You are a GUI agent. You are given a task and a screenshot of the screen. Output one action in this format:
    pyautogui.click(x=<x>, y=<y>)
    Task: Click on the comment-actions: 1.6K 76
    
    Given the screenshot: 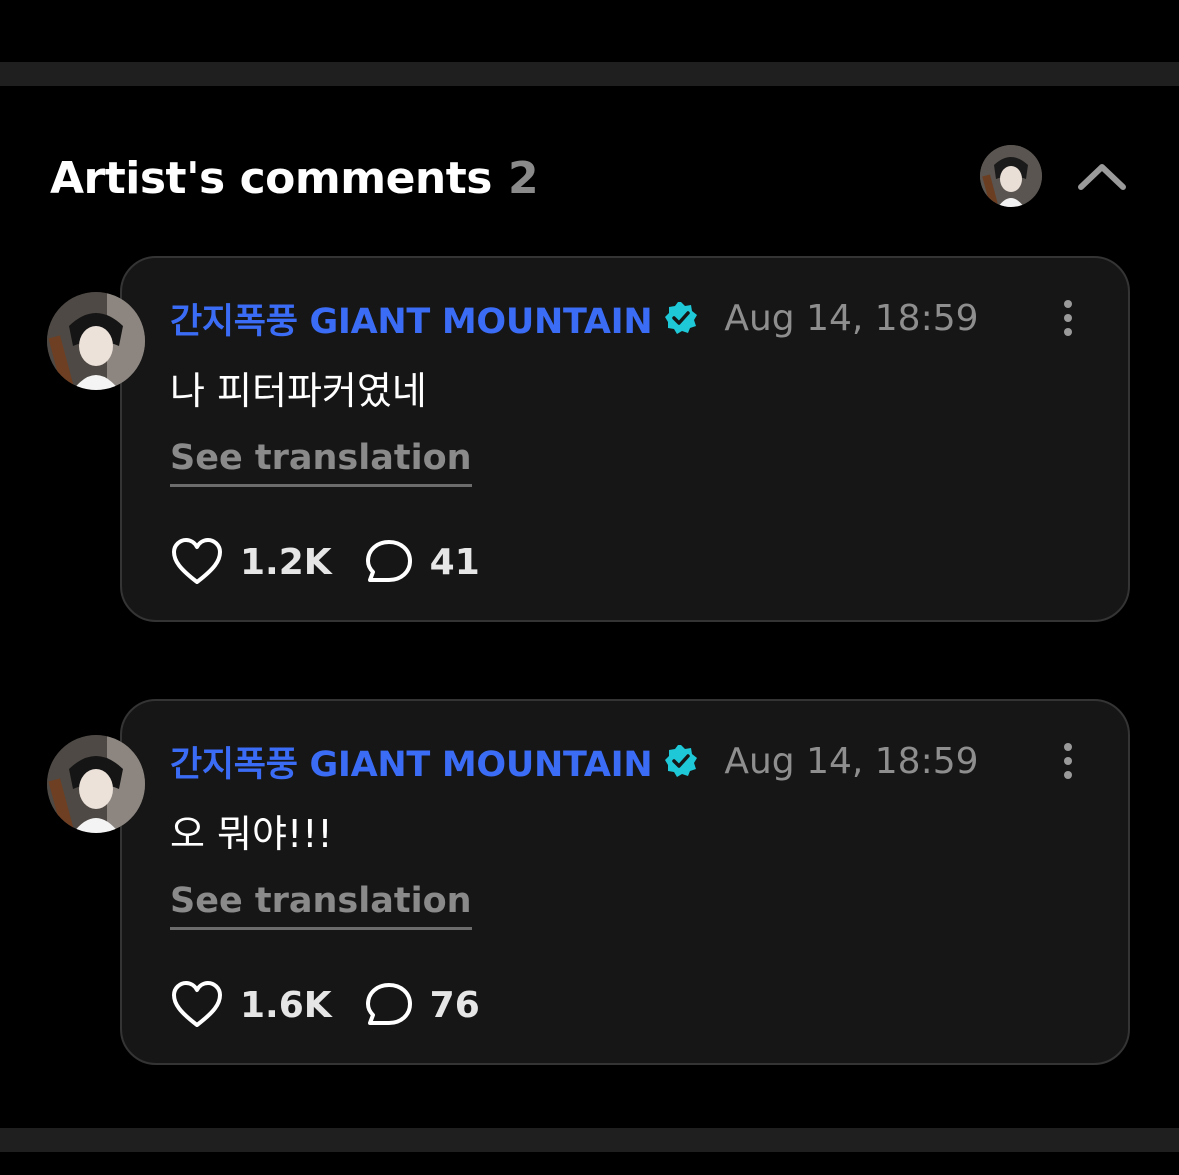 What is the action you would take?
    pyautogui.click(x=325, y=1005)
    